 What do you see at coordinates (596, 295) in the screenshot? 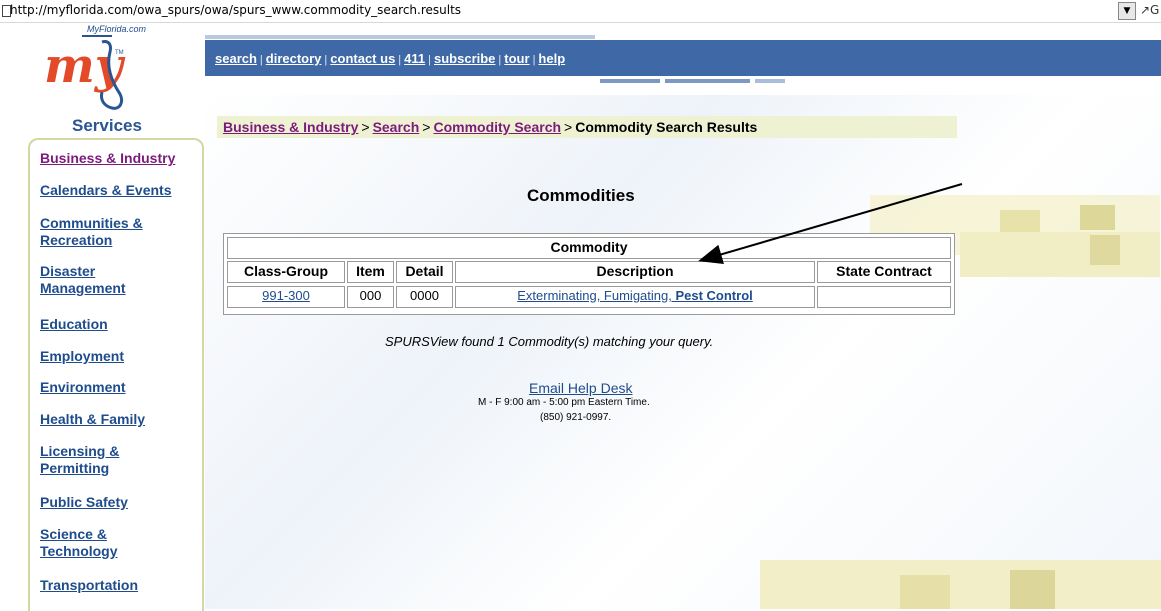
I see `description-text: Exterminating, Fumigating,` at bounding box center [596, 295].